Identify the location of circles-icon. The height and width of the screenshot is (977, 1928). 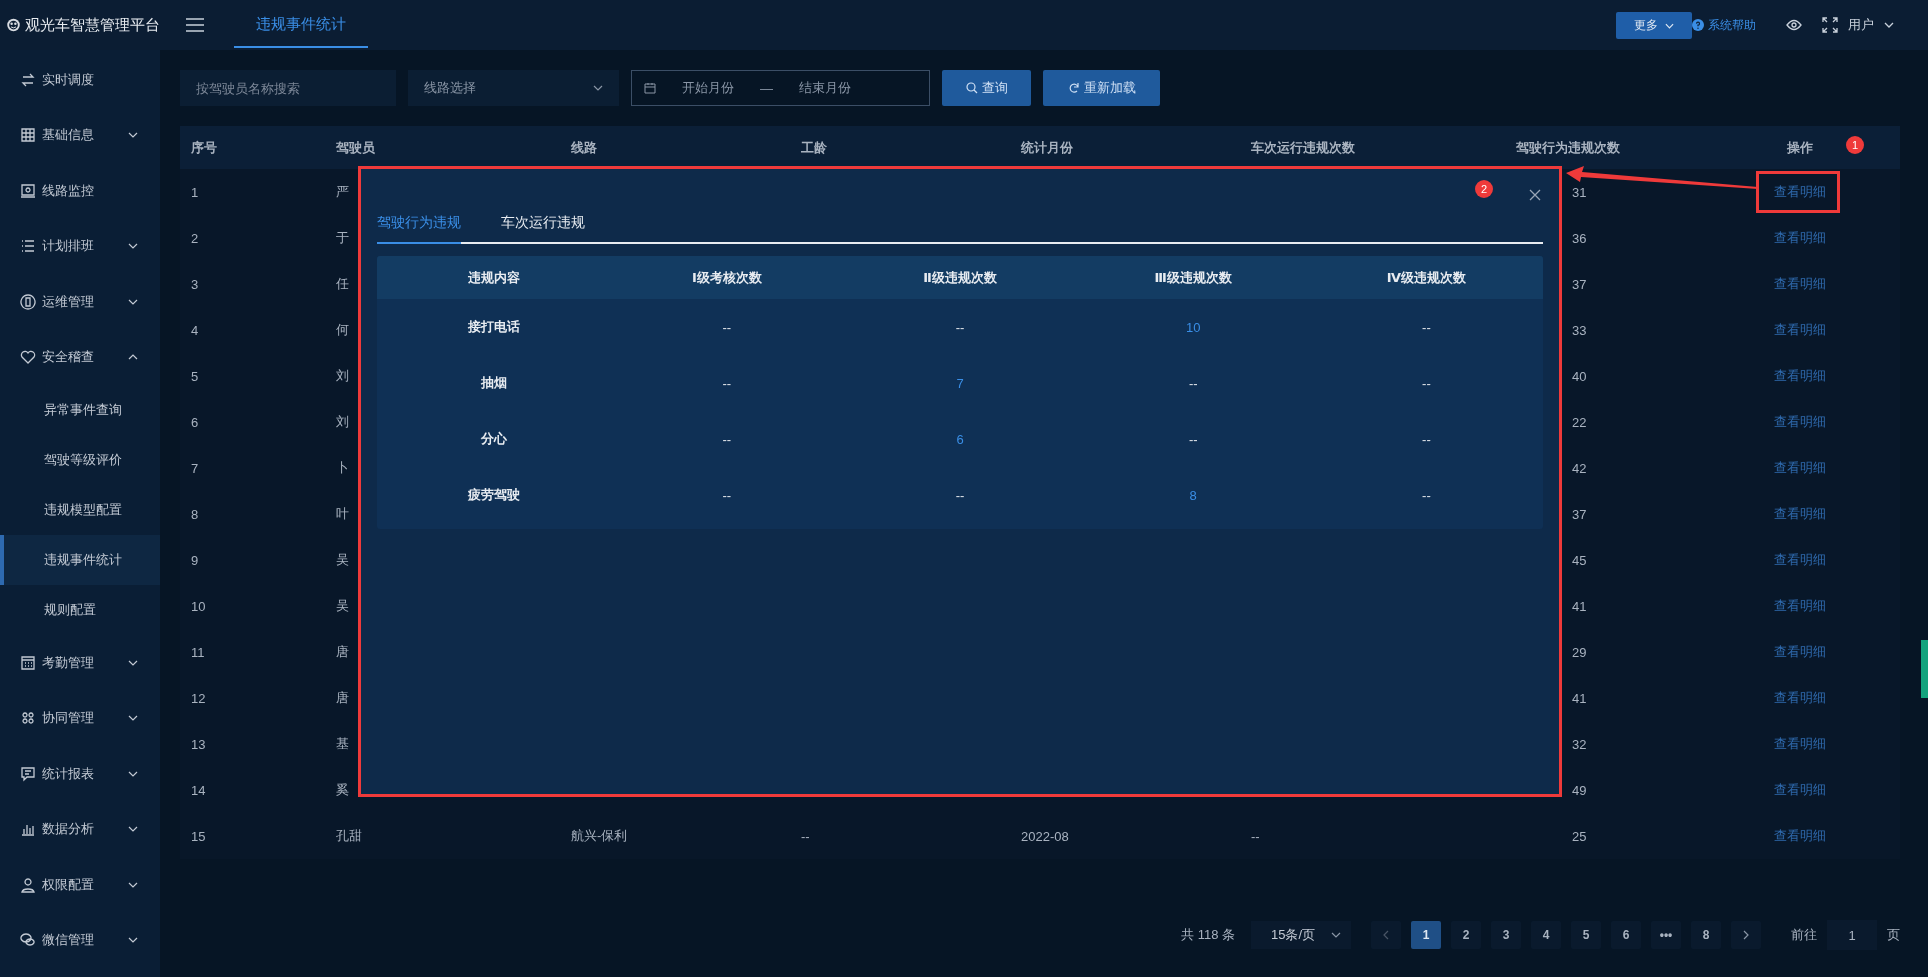
(28, 718).